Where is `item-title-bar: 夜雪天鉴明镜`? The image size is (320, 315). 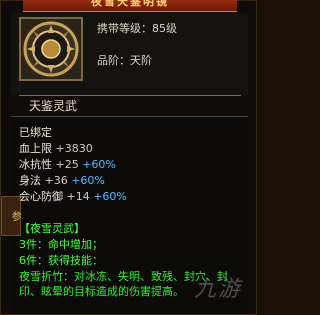
item-title-bar: 夜雪天鉴明镜 is located at coordinates (130, 6).